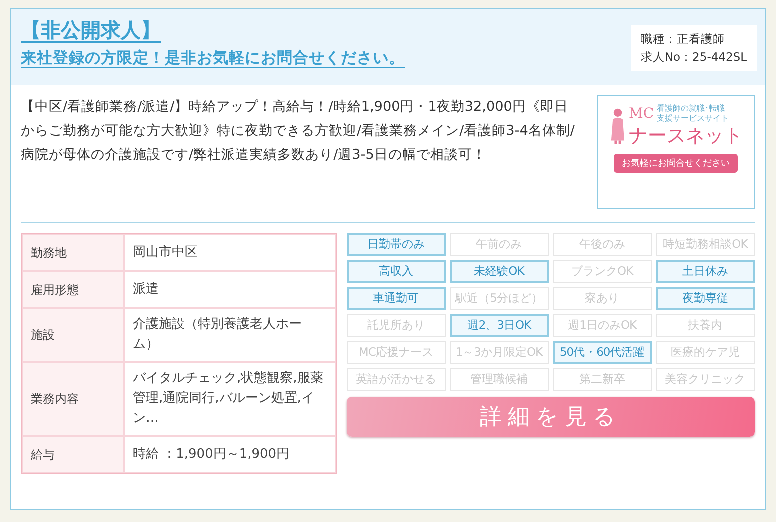 Image resolution: width=776 pixels, height=522 pixels. Describe the element at coordinates (230, 252) in the screenshot. I see `field-value: 岡山市中区` at that location.